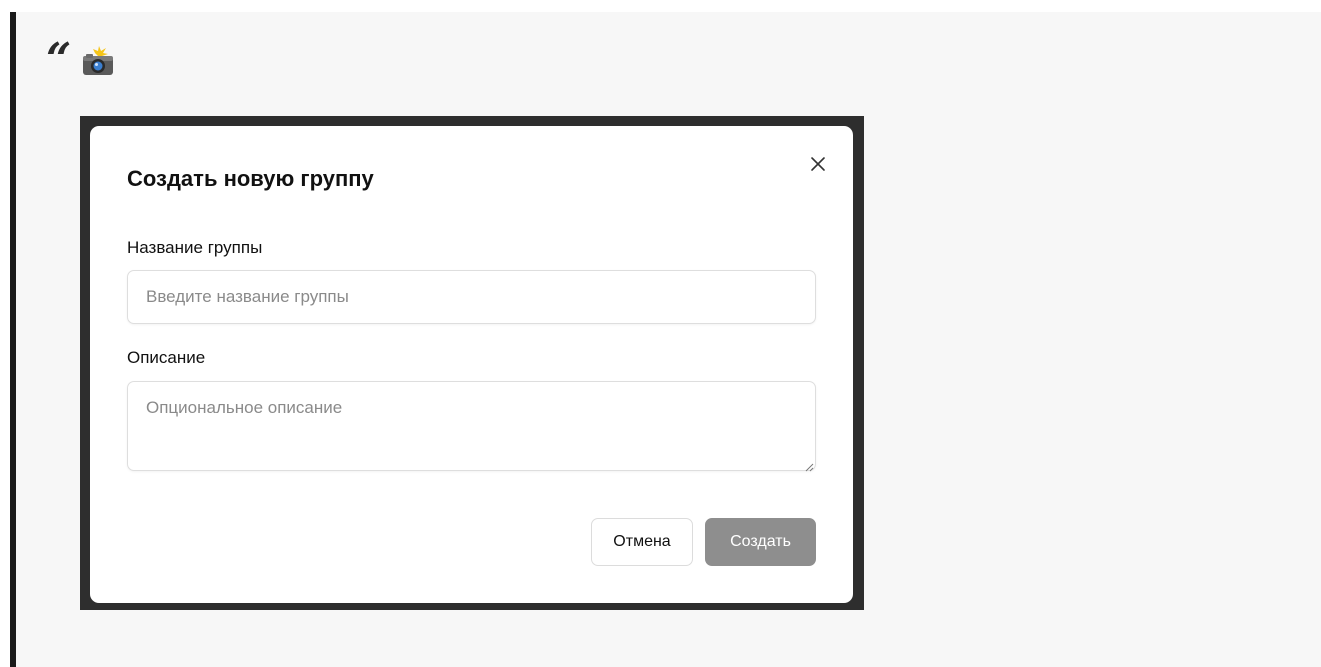 This screenshot has height=667, width=1321. What do you see at coordinates (98, 61) in the screenshot?
I see `camera-with-flash-icon` at bounding box center [98, 61].